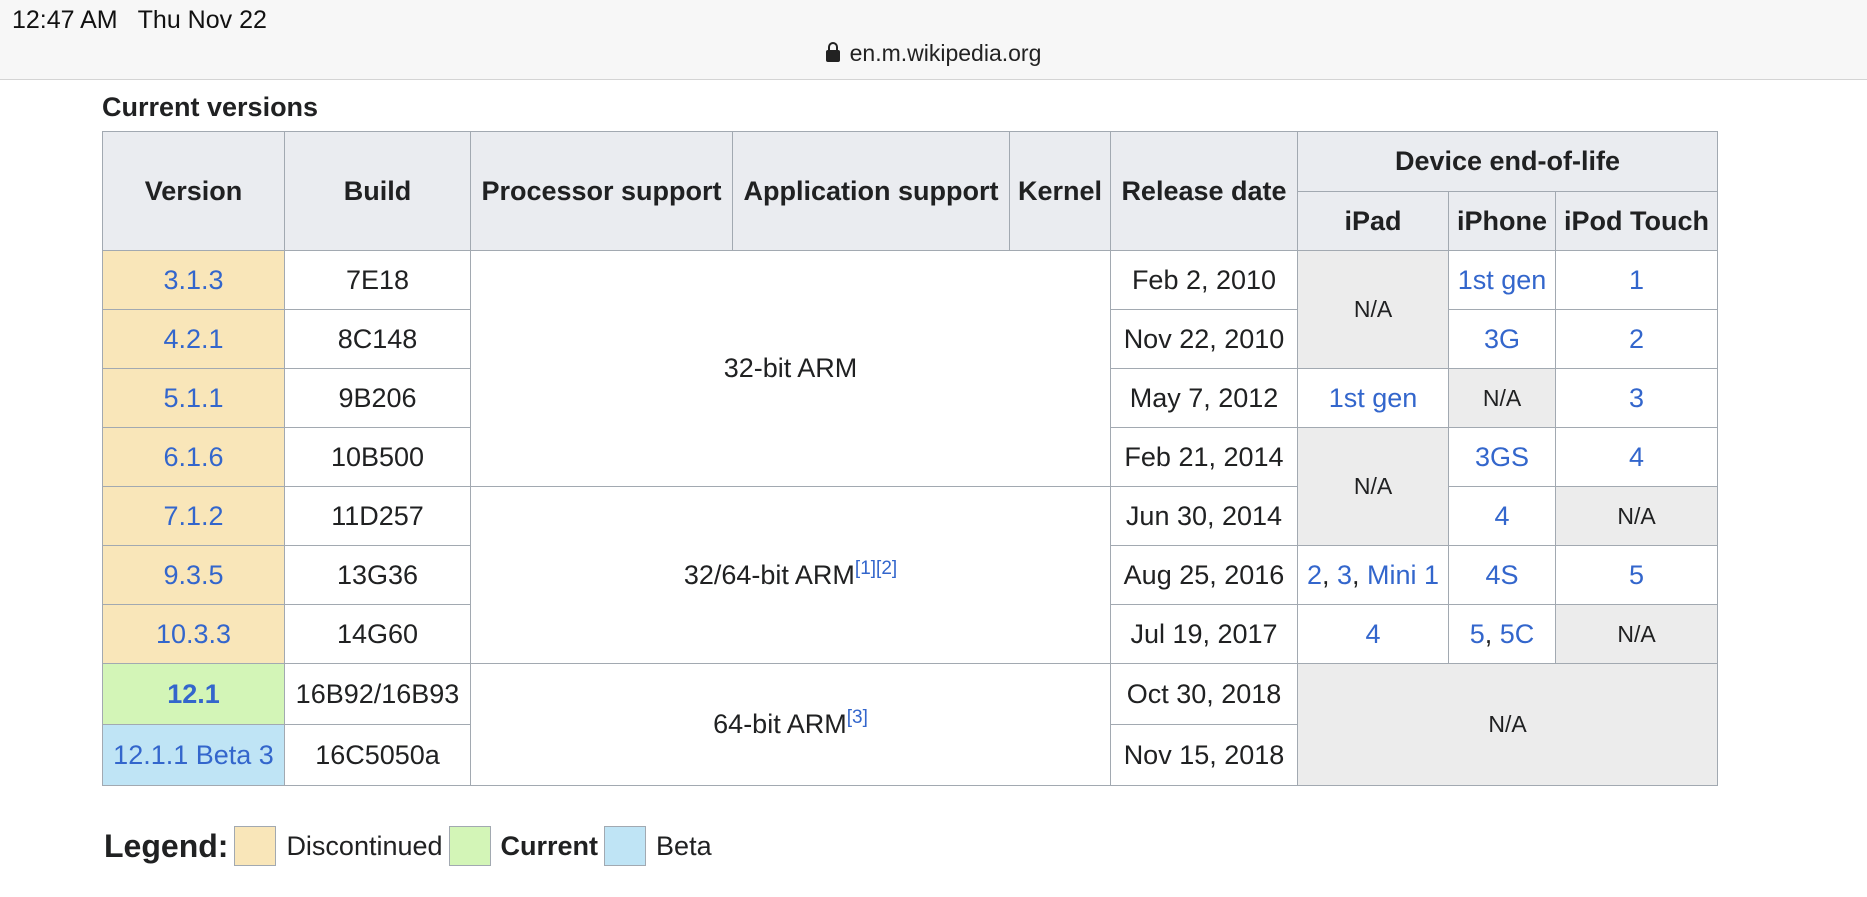 The width and height of the screenshot is (1867, 897). I want to click on version-cell: 10.3.3, so click(193, 634).